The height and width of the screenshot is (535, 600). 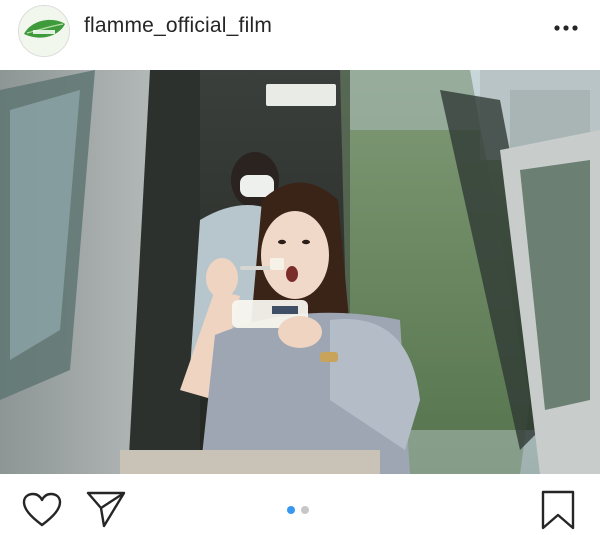 I want to click on more-options-icon, so click(x=566, y=28).